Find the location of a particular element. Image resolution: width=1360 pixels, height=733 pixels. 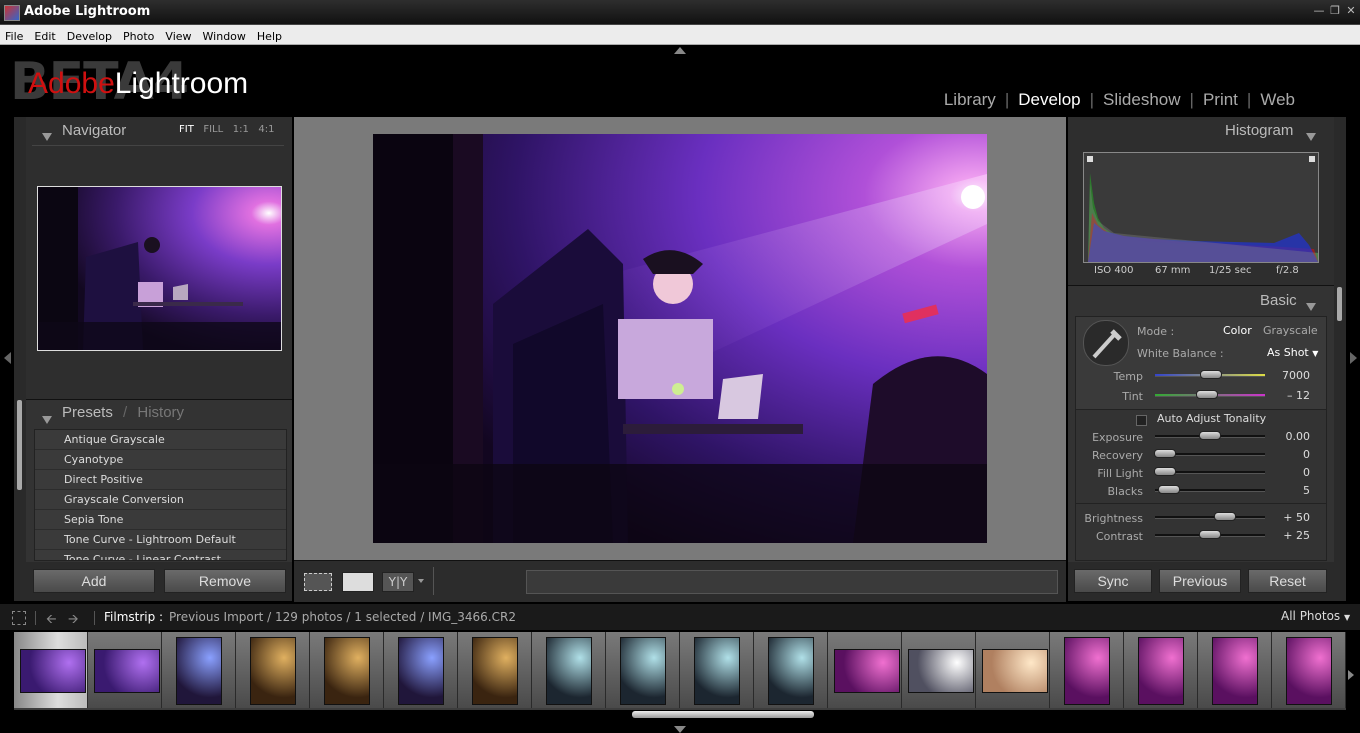

basic-collapse-icon is located at coordinates (1311, 305).